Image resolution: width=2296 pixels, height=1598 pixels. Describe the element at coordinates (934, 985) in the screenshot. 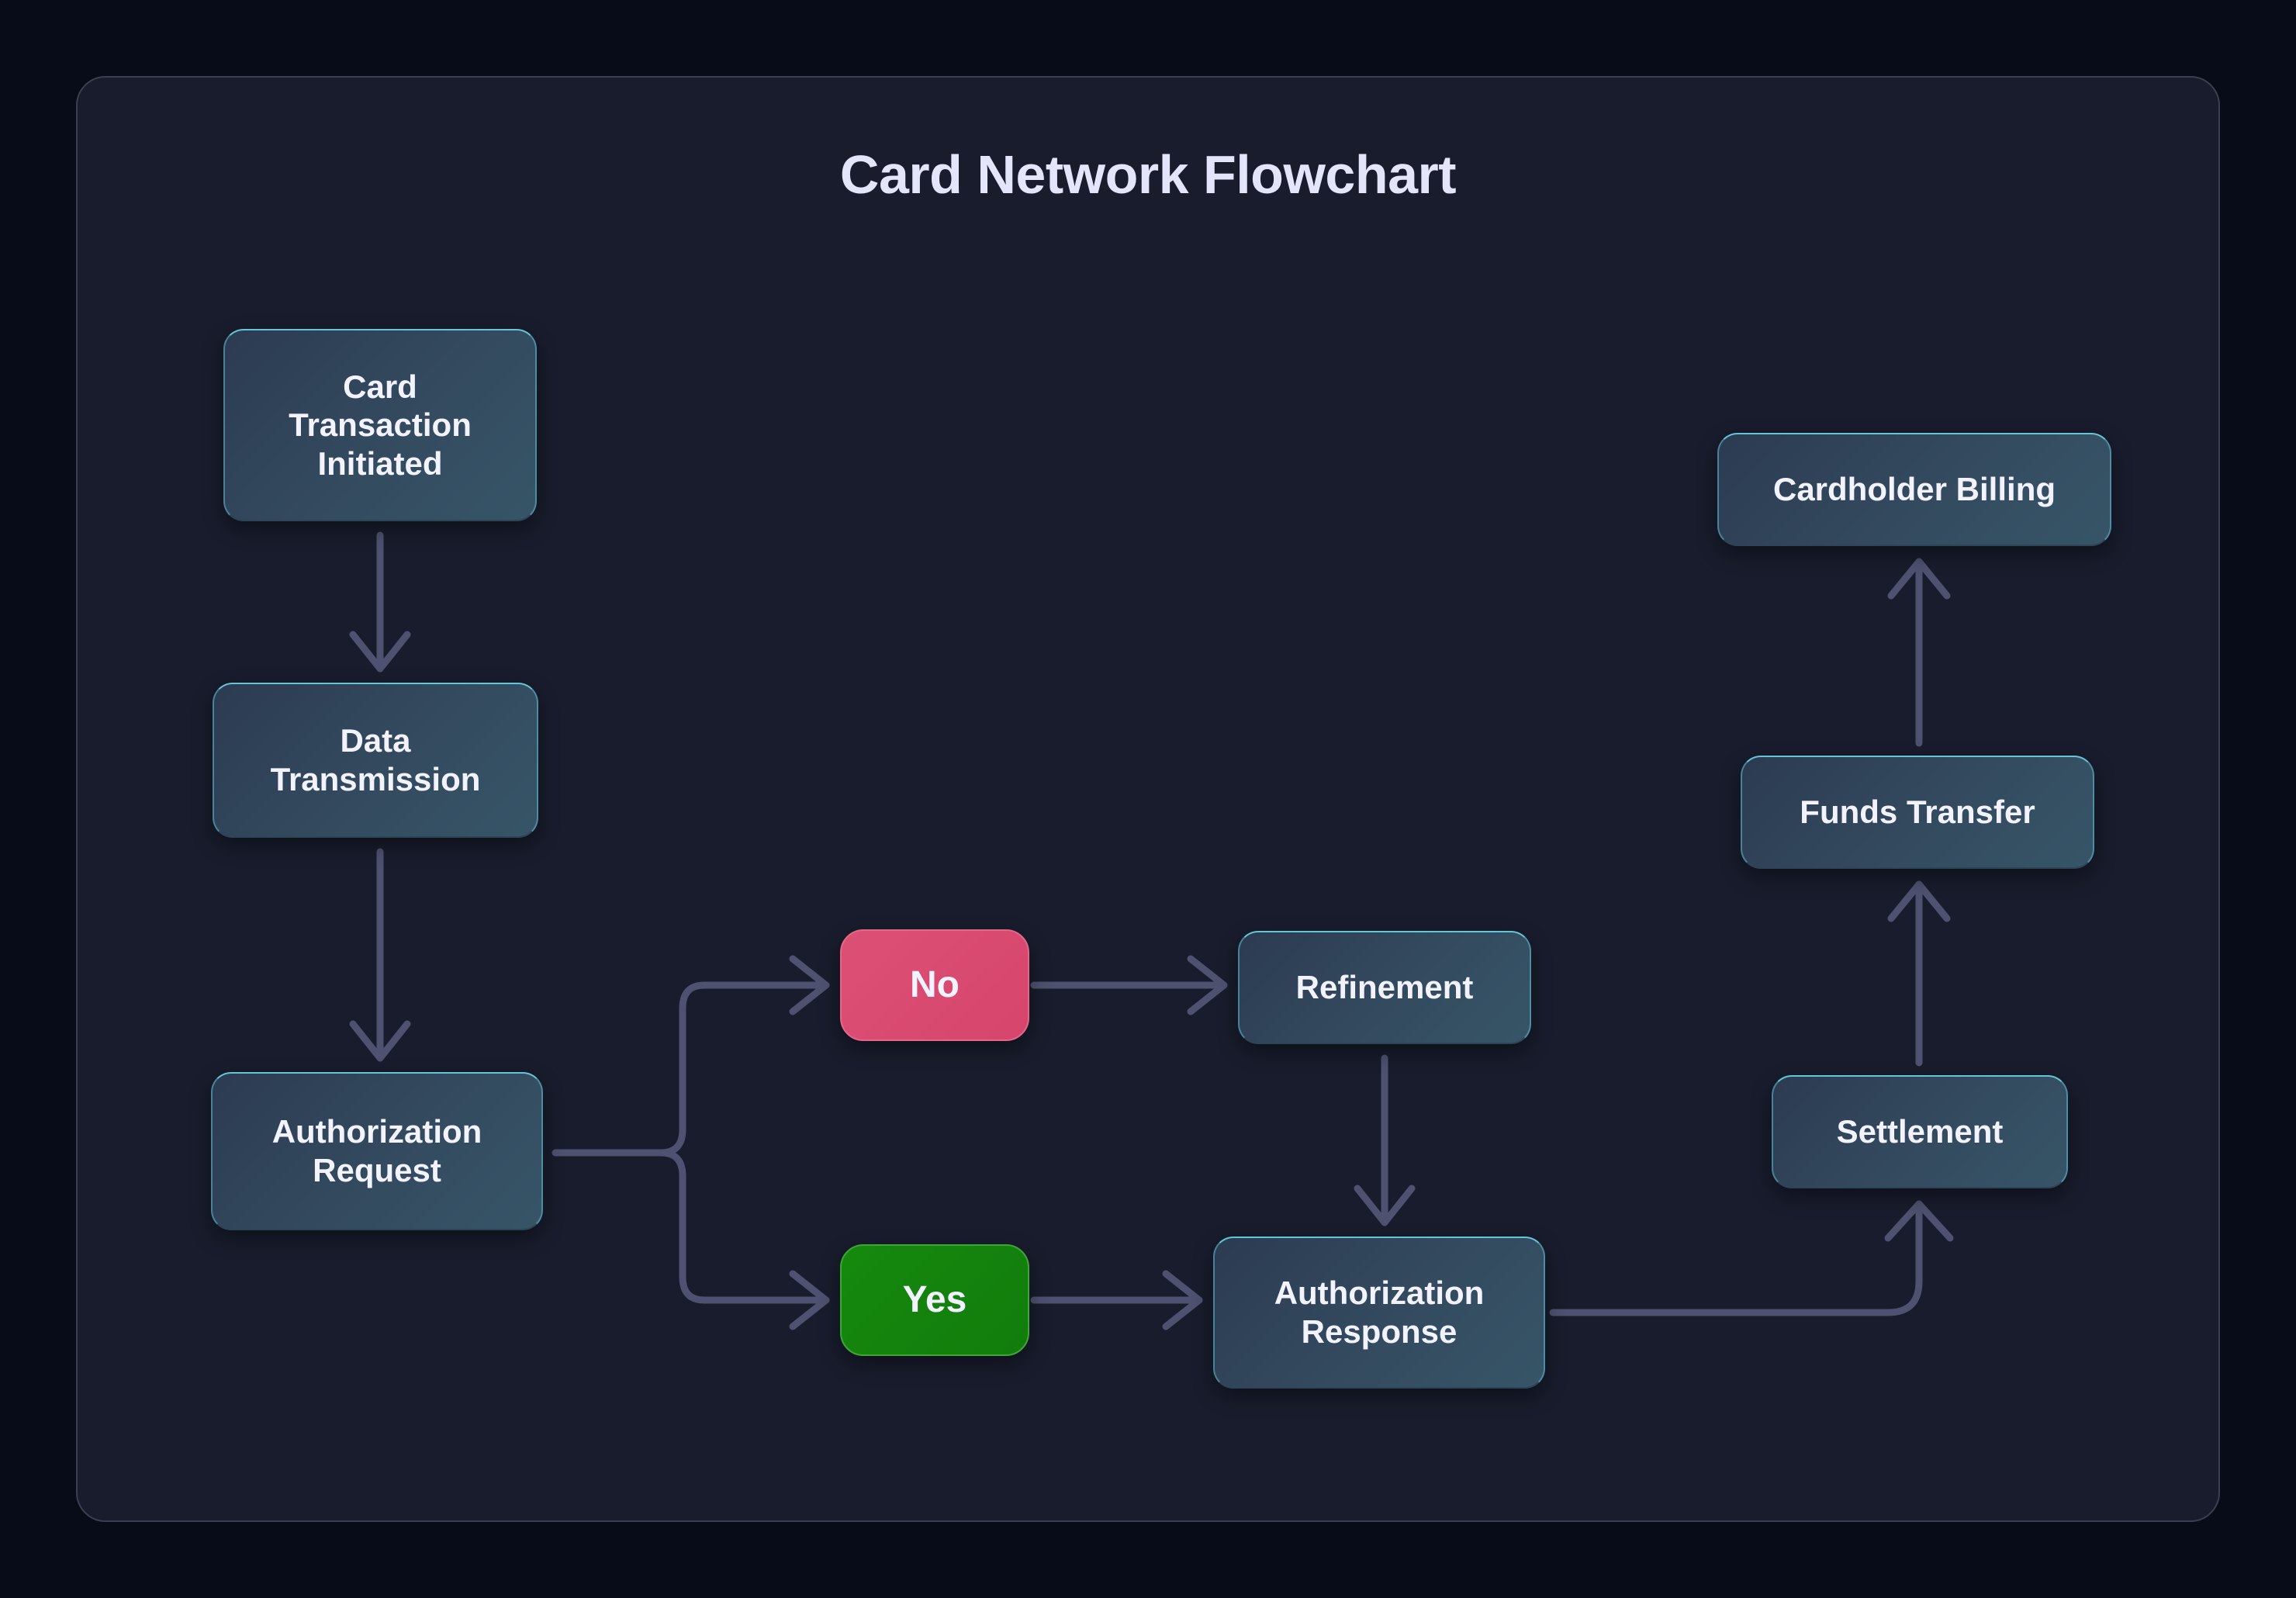

I see `flow-node-decision-no: No` at that location.